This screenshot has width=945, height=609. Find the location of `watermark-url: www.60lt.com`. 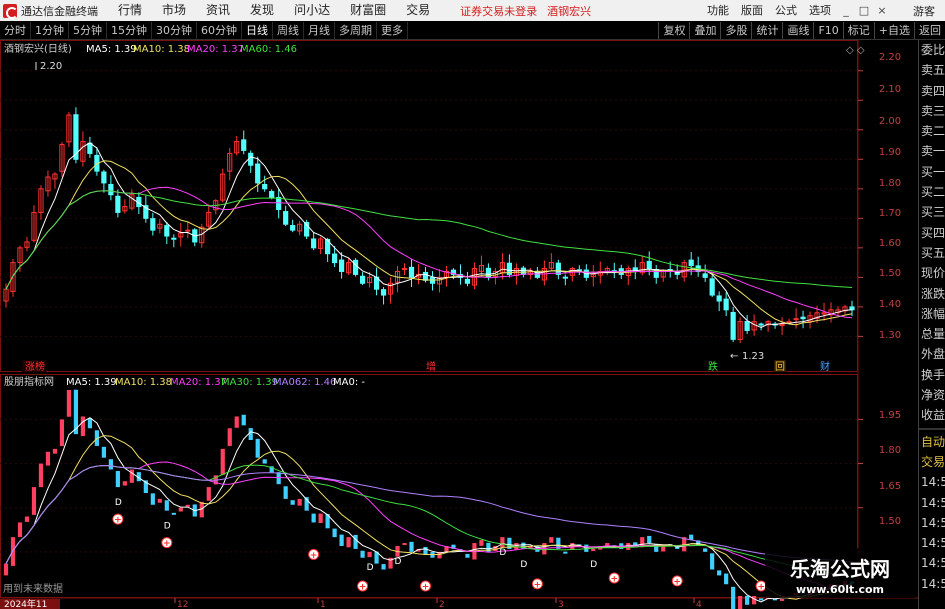

watermark-url: www.60lt.com is located at coordinates (840, 589).